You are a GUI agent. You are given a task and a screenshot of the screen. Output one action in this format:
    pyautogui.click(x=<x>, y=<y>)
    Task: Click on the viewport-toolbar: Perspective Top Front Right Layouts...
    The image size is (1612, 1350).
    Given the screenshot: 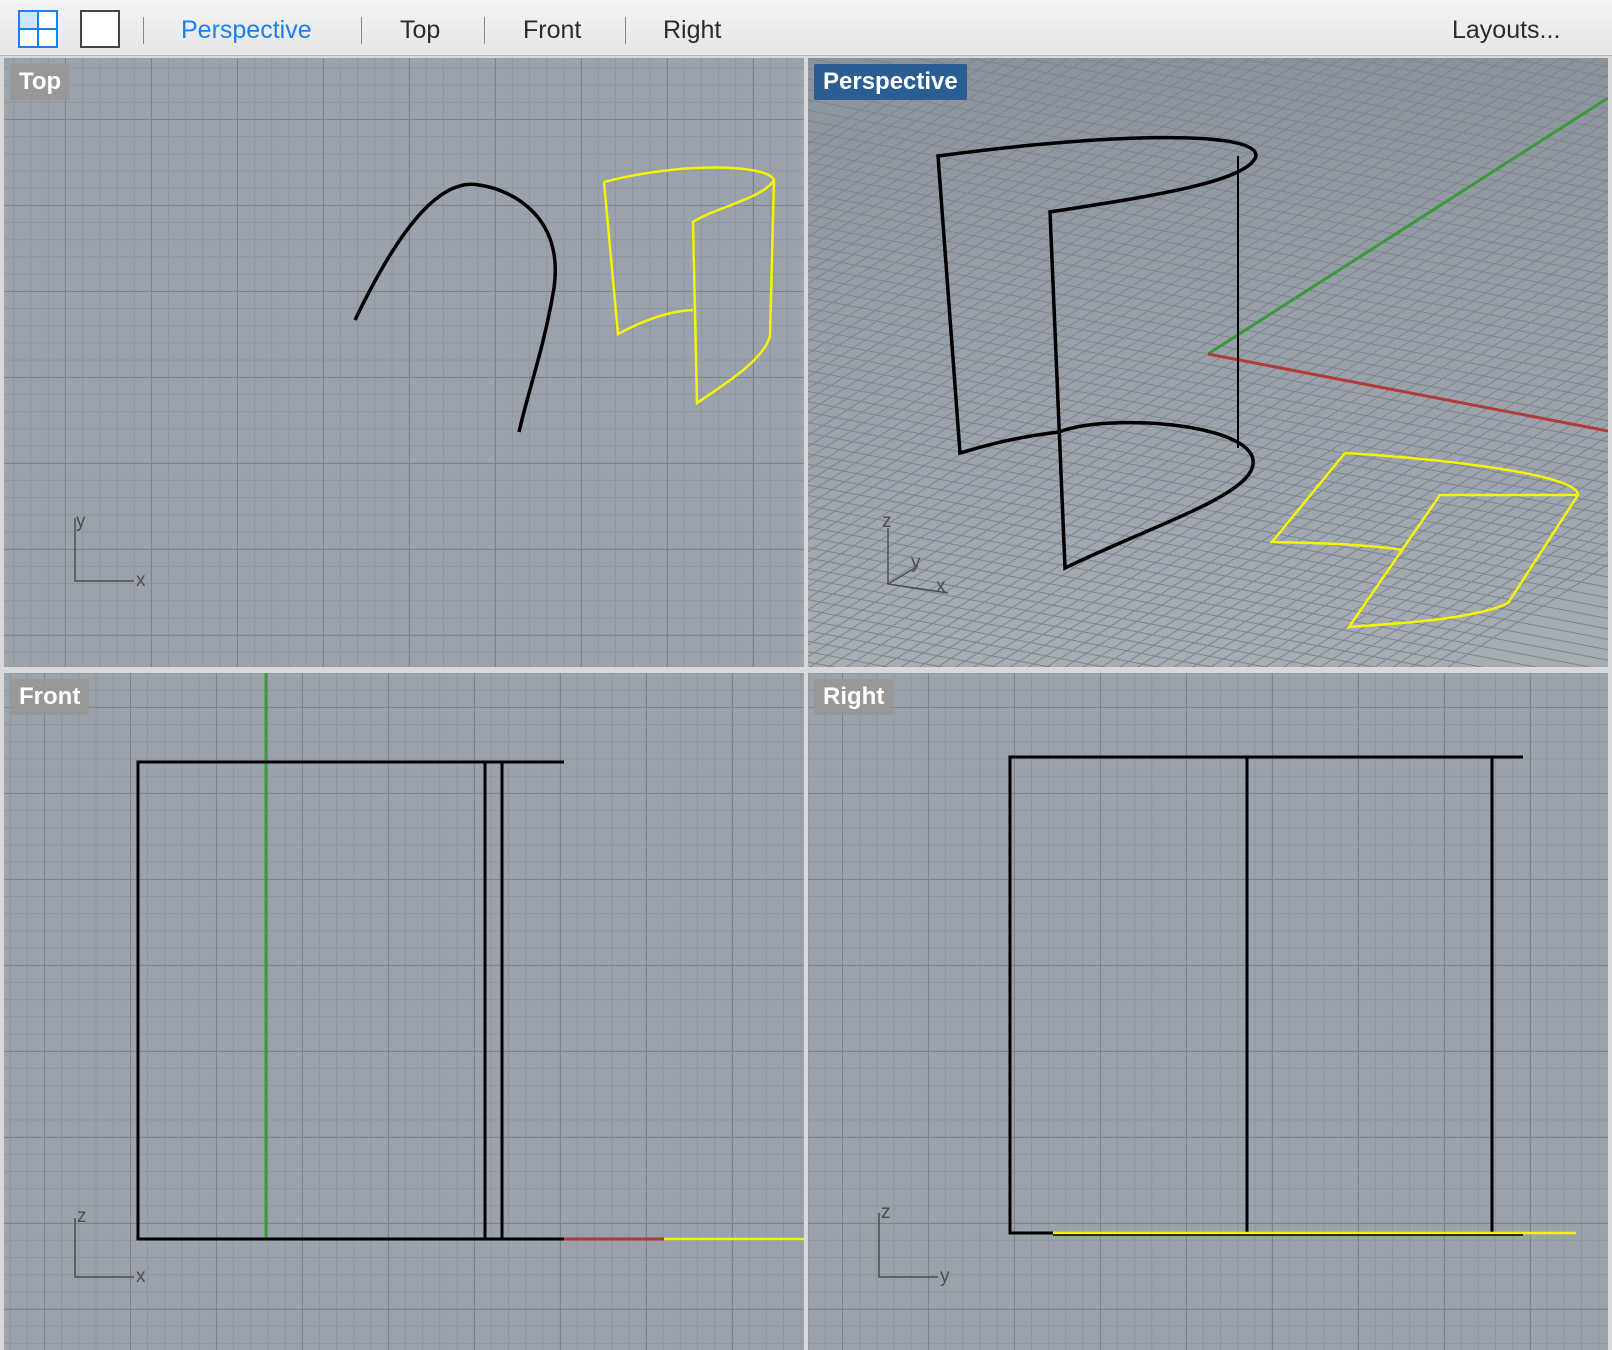 What is the action you would take?
    pyautogui.click(x=806, y=28)
    